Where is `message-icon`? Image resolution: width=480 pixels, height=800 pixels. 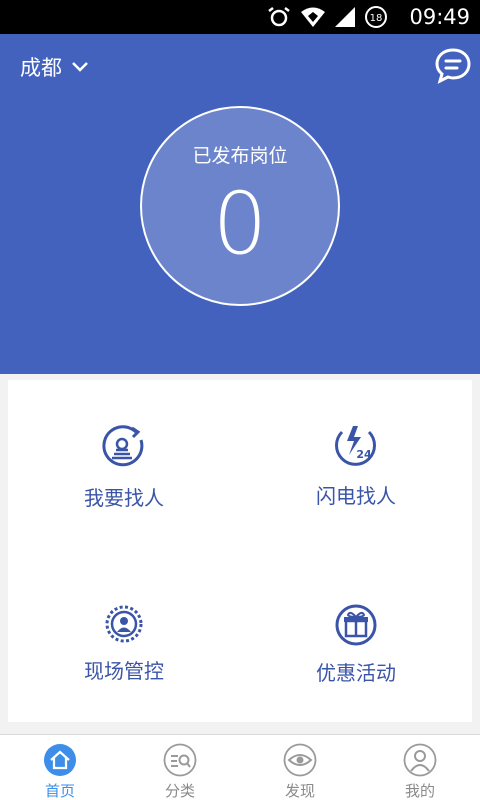
message-icon is located at coordinates (453, 66).